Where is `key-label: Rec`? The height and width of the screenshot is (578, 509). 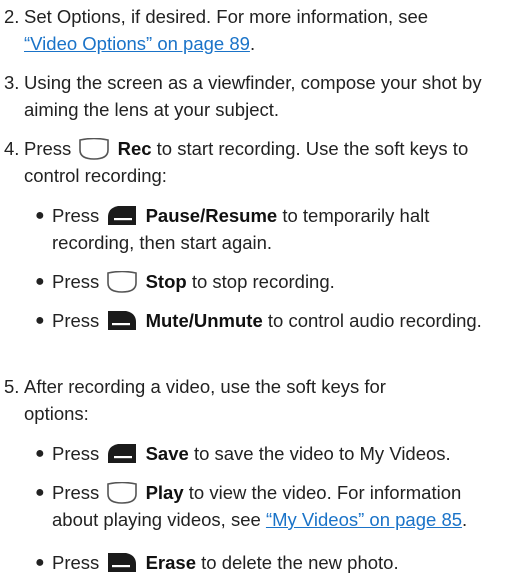
key-label: Rec is located at coordinates (134, 148).